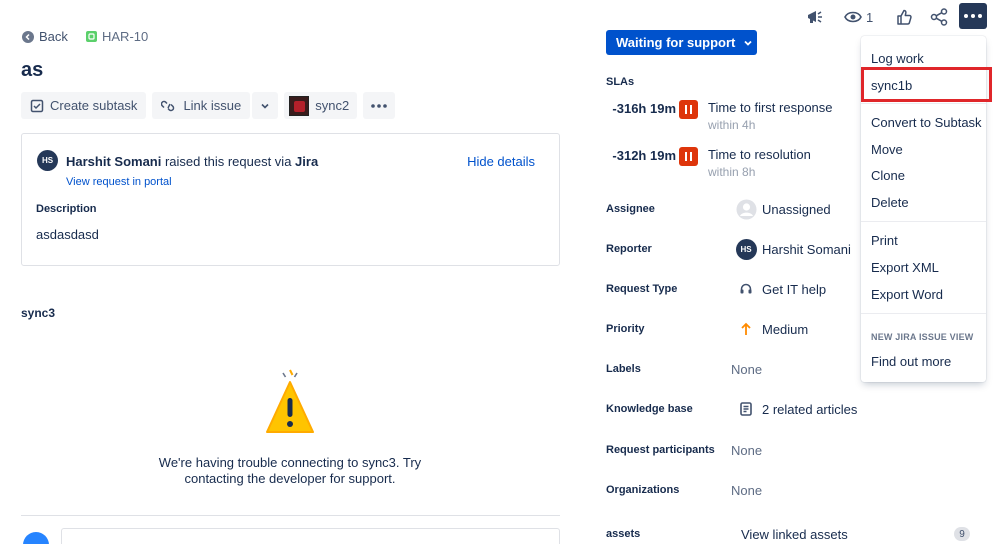 The width and height of the screenshot is (998, 544). What do you see at coordinates (732, 125) in the screenshot?
I see `sla-goal: within 4h` at bounding box center [732, 125].